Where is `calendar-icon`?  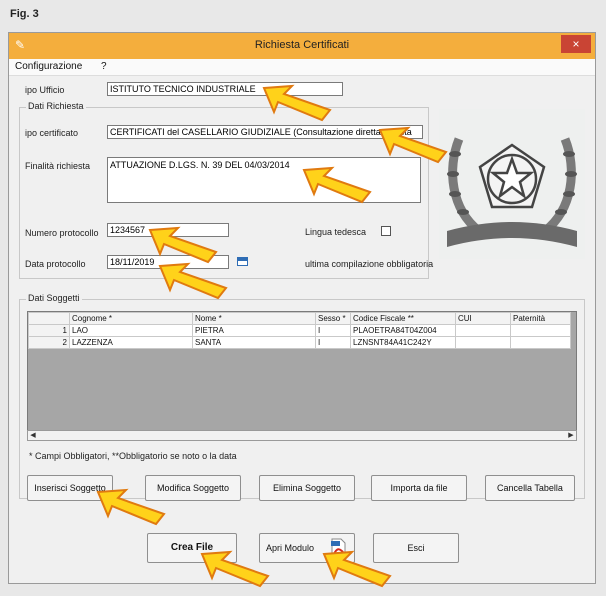
calendar-icon is located at coordinates (242, 261).